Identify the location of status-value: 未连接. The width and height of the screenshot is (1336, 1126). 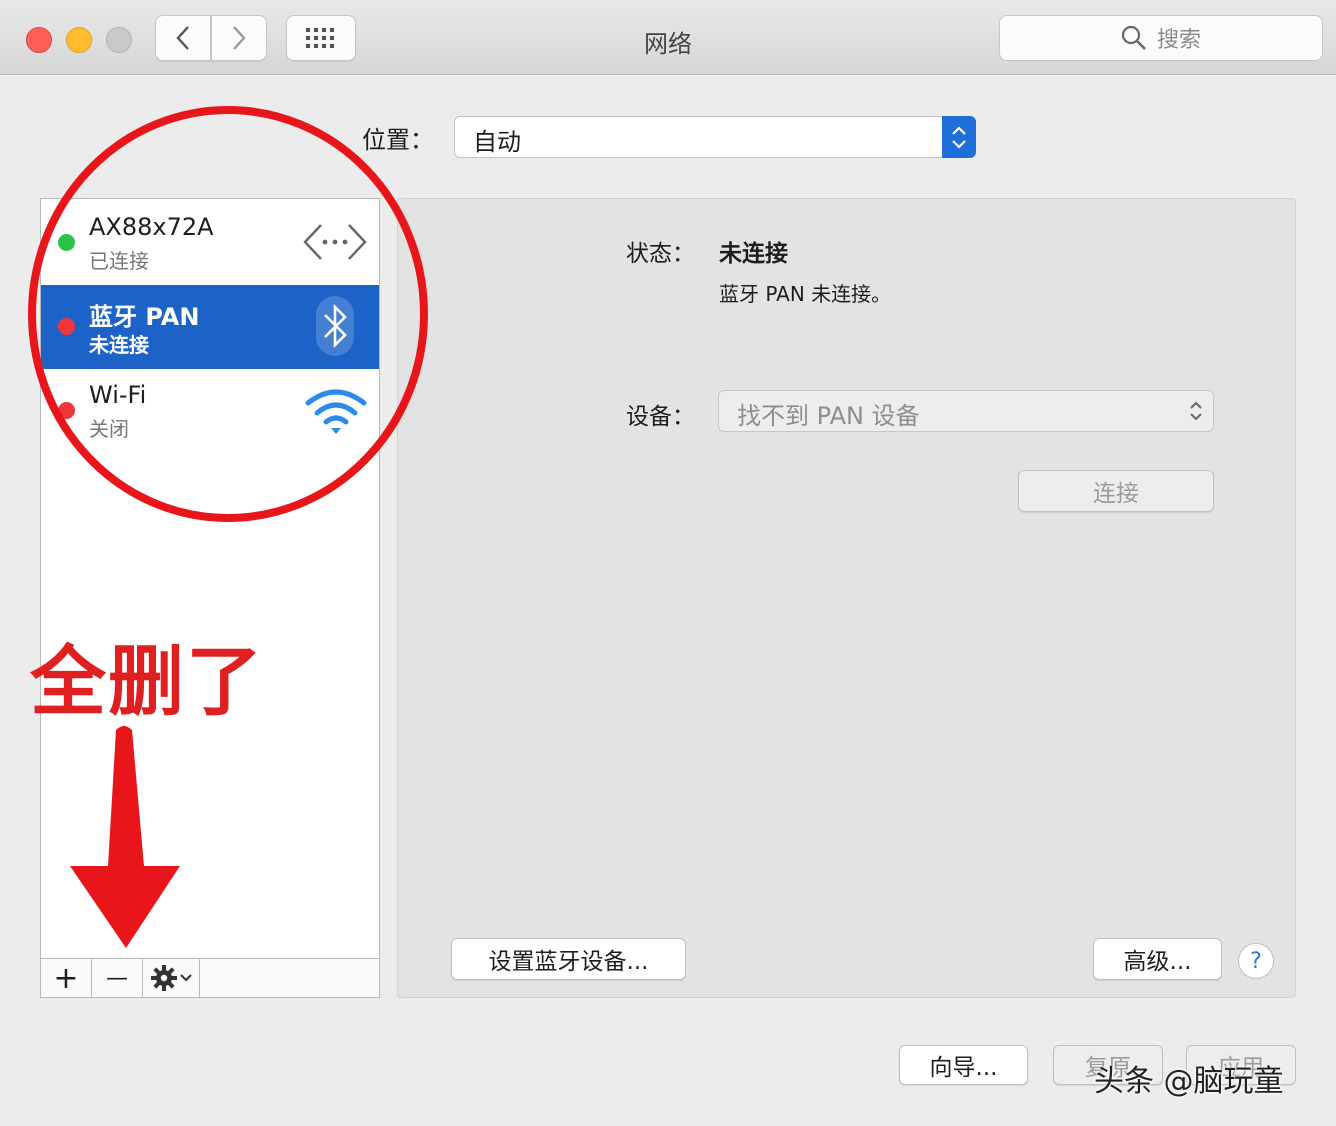
(753, 254).